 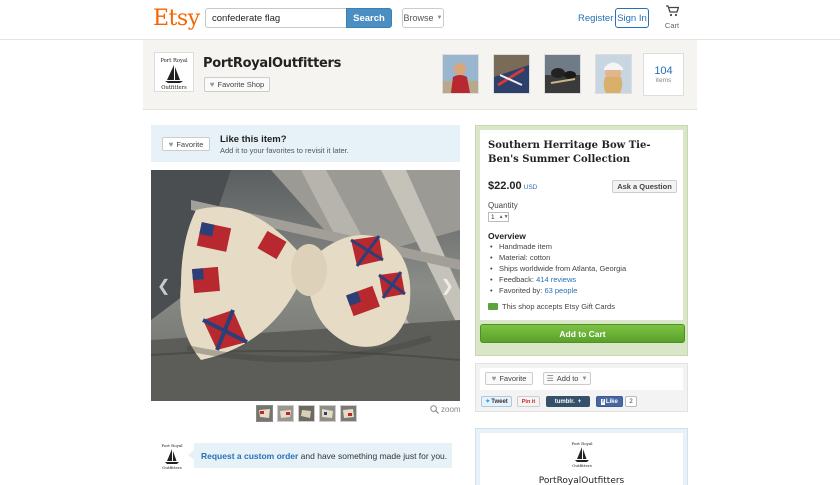 I want to click on tumblr-label: tumblr., so click(x=564, y=401).